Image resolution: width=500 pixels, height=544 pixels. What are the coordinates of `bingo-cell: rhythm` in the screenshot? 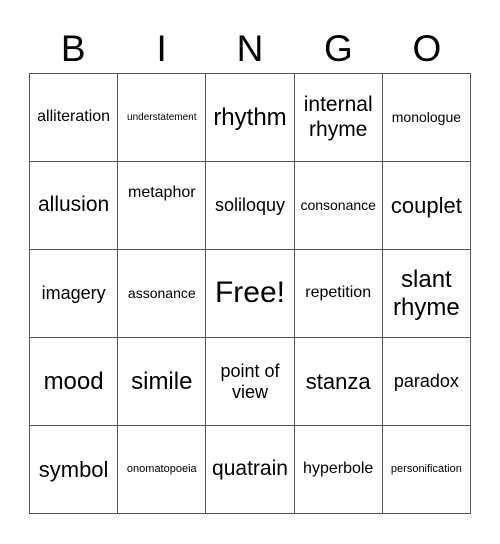 It's located at (250, 118).